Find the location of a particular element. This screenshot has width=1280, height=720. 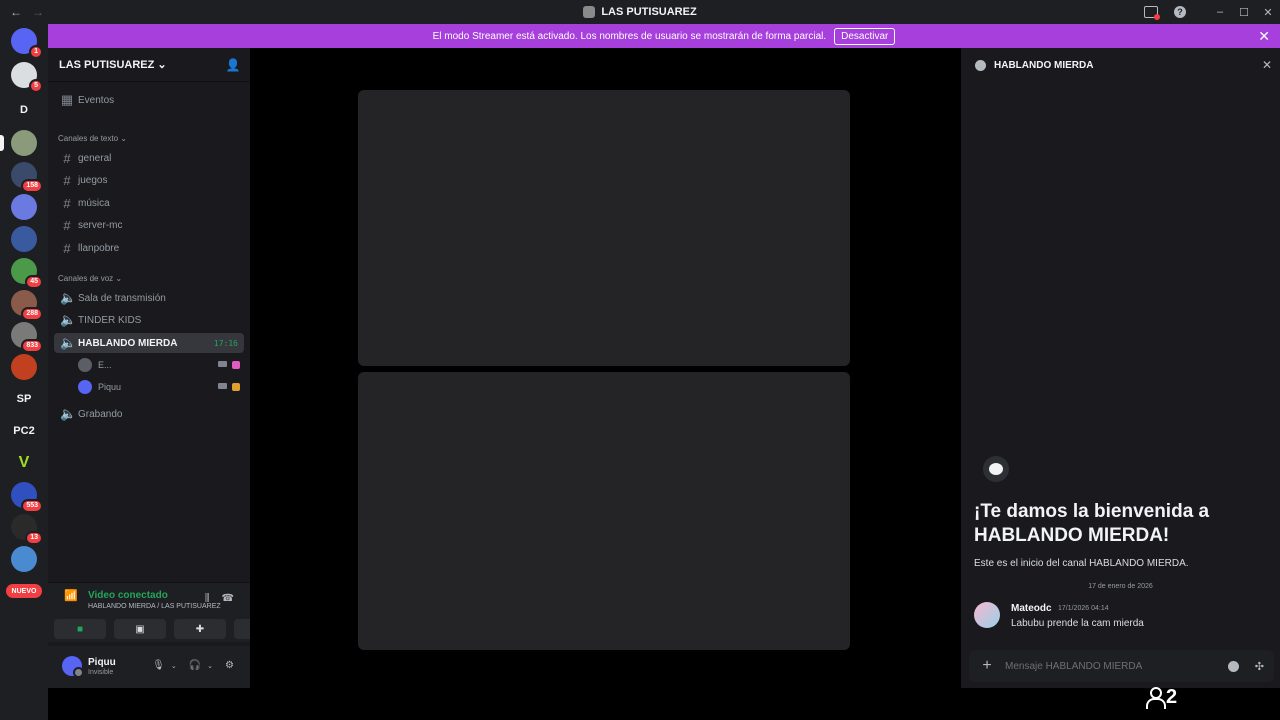

forward-arrow-icon: → is located at coordinates (38, 12).